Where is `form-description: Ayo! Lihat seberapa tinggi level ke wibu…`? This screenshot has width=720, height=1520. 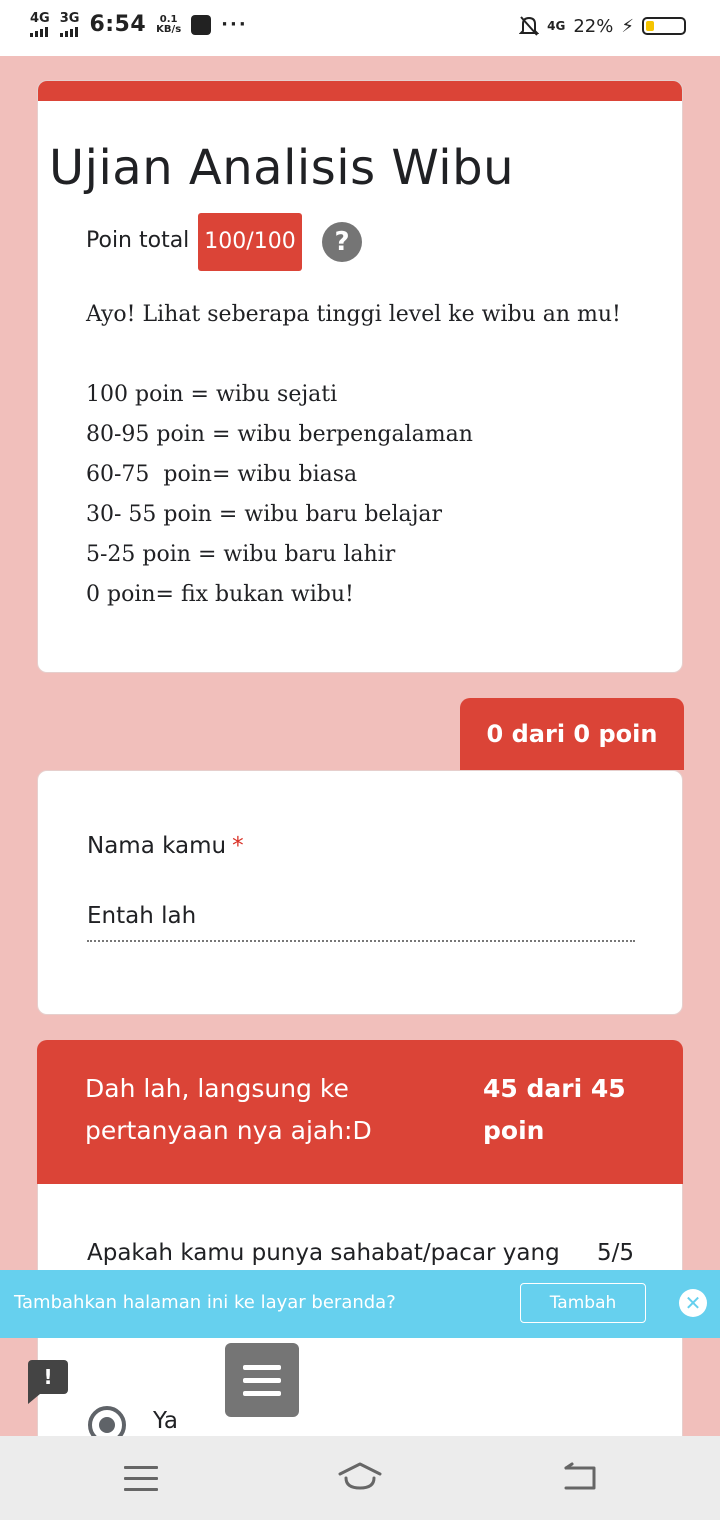
form-description: Ayo! Lihat seberapa tinggi level ke wibu… is located at coordinates (353, 454).